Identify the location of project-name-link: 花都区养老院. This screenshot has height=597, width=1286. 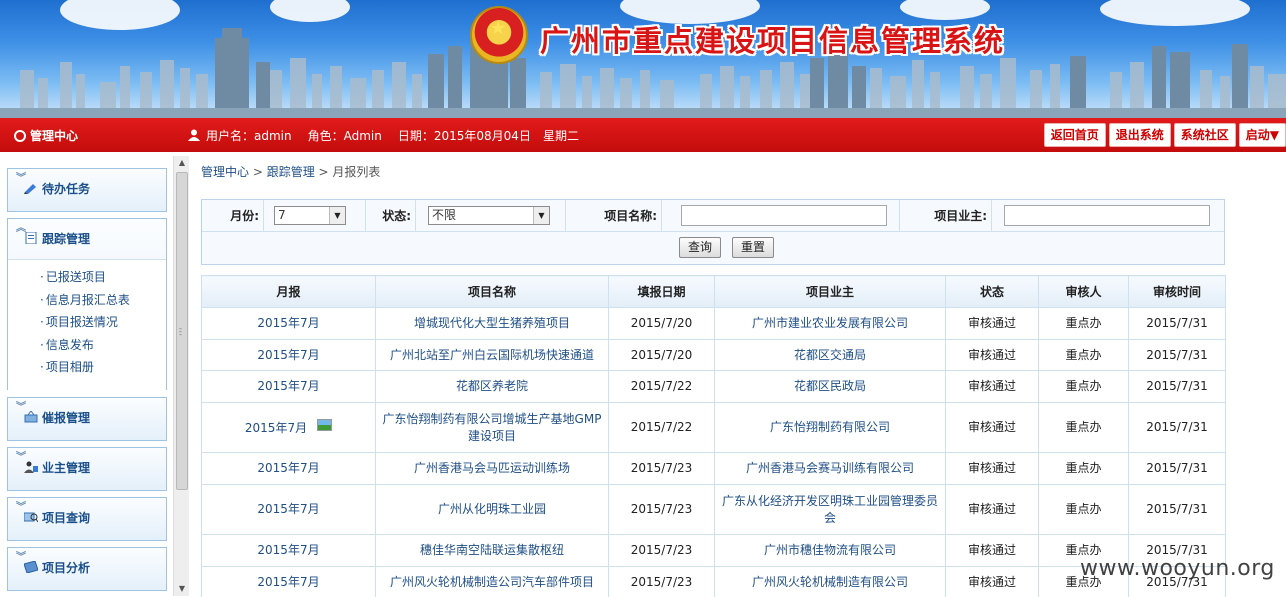
(492, 386).